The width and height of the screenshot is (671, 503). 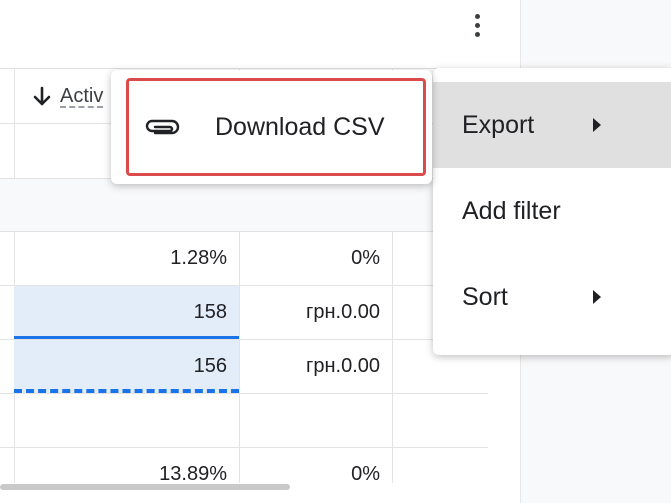 What do you see at coordinates (244, 205) in the screenshot?
I see `table-subheader-row` at bounding box center [244, 205].